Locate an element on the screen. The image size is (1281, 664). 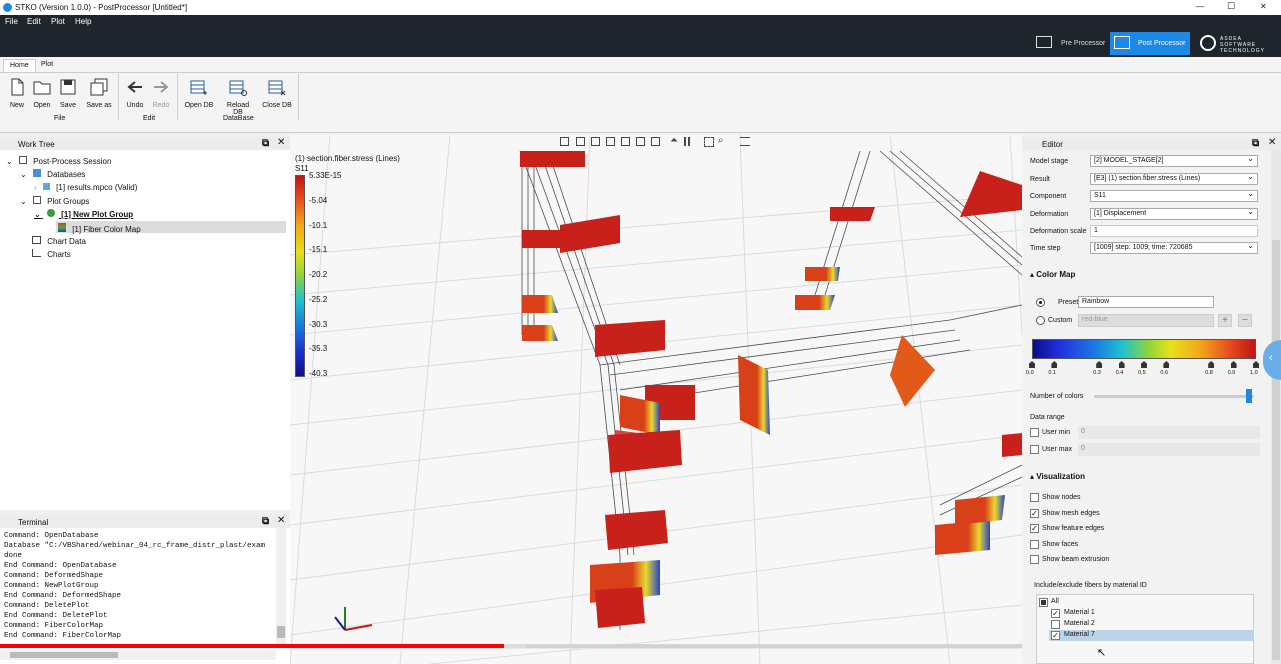
tree-item-plot-groups: ⌄ Plot Groups is located at coordinates (54, 201).